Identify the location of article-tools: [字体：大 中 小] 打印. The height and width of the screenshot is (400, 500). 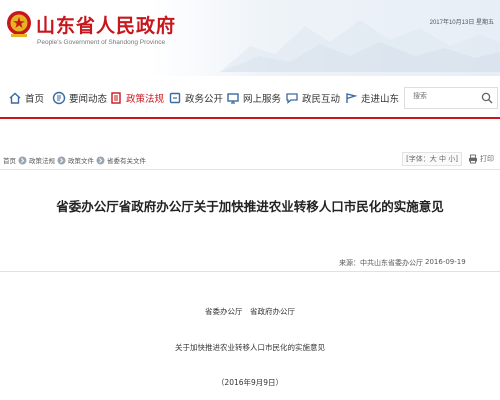
(448, 159).